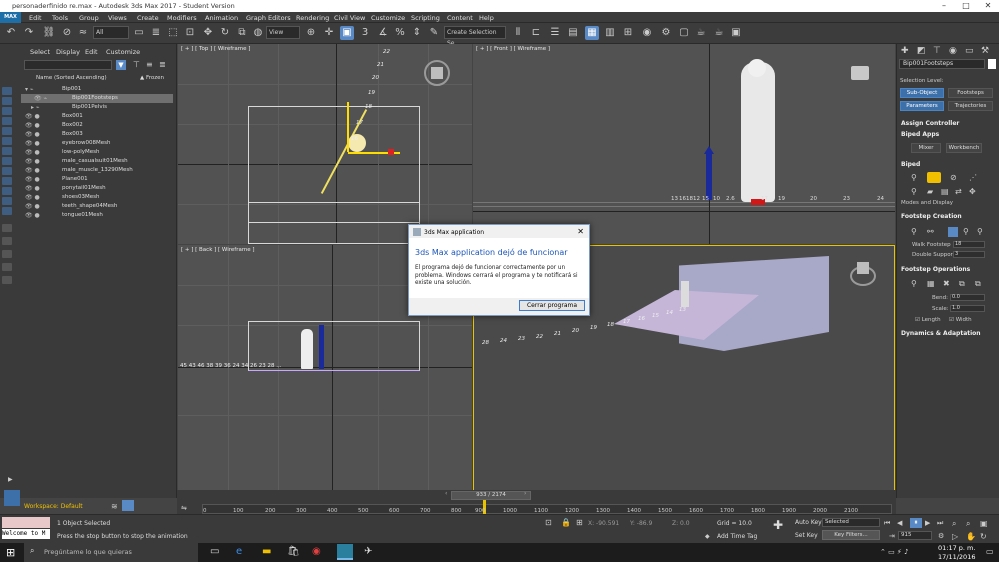 Image resolution: width=999 pixels, height=562 pixels. Describe the element at coordinates (383, 33) in the screenshot. I see `angle-snap-icon: ∡` at that location.